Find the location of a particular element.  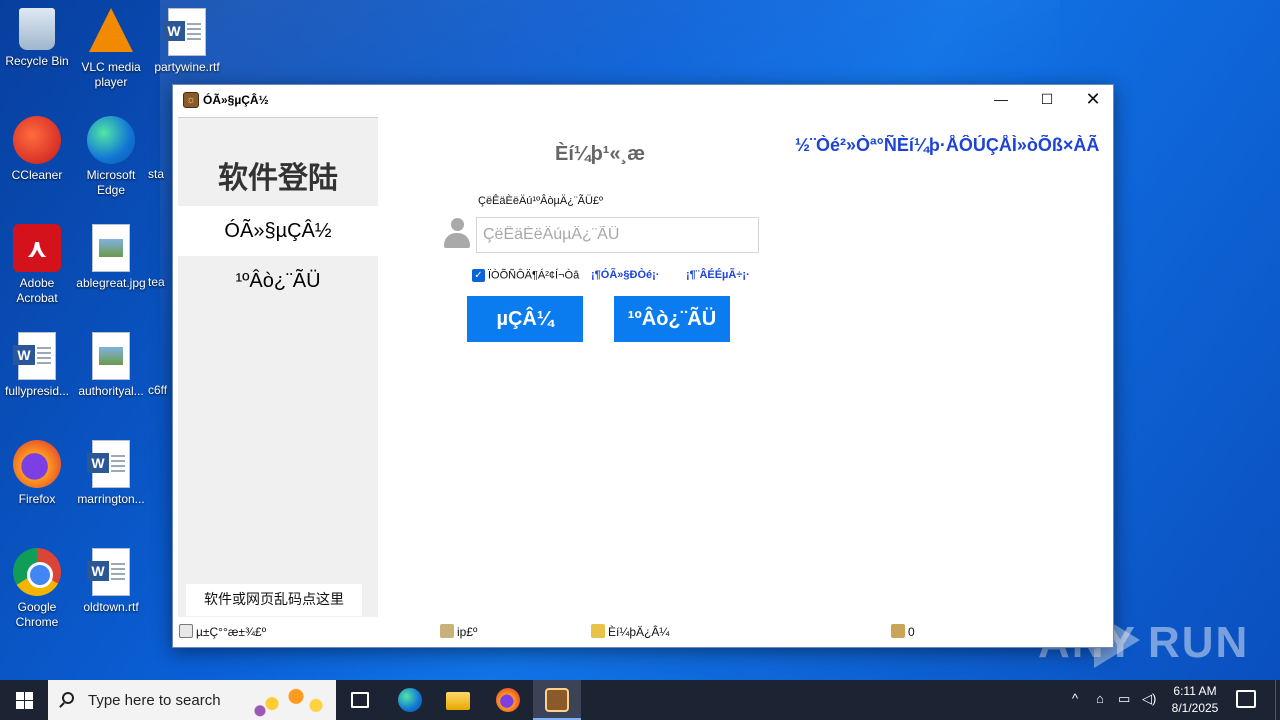

edit-icon is located at coordinates (186, 631).